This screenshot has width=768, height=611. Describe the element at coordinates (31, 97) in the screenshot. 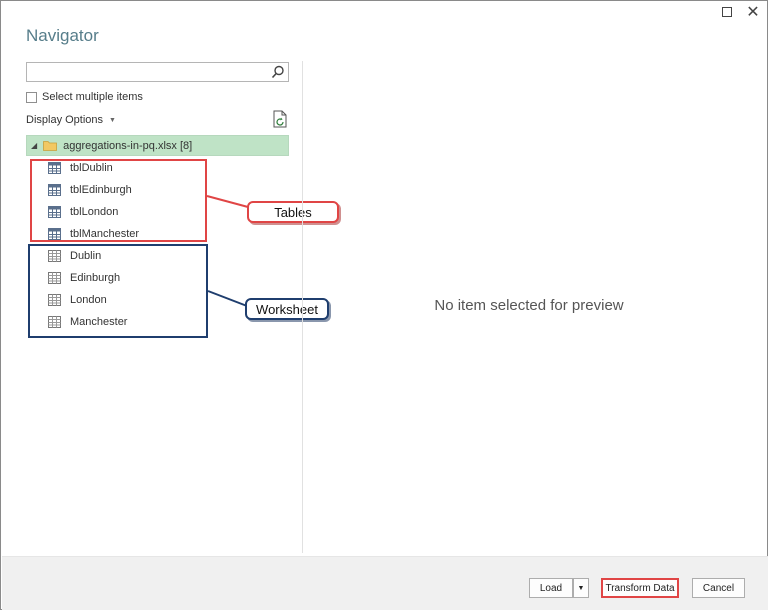

I see `select-multiple-checkbox` at that location.